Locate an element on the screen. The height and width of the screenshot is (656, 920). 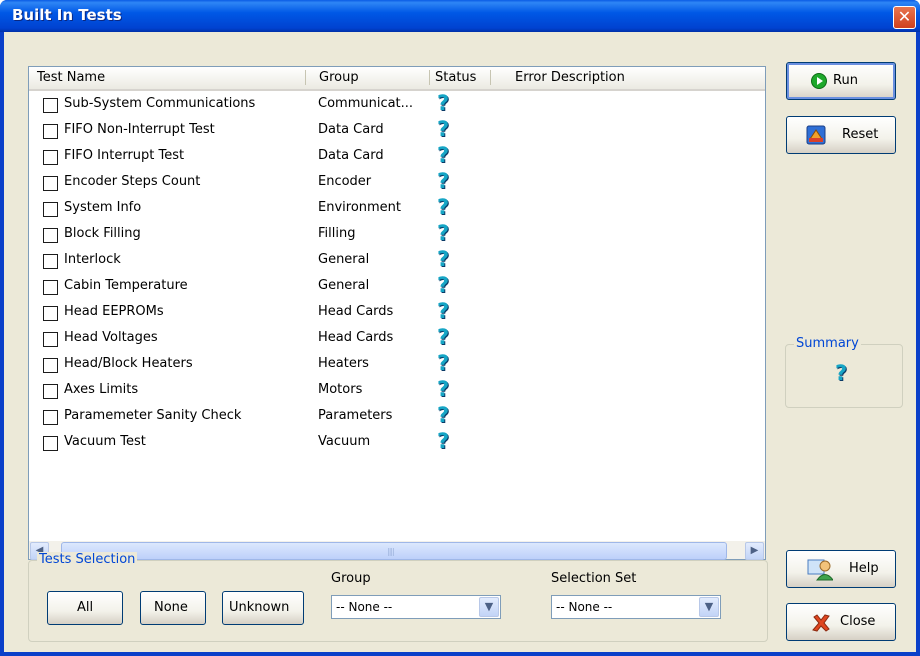
reset-button-label: Reset is located at coordinates (860, 134).